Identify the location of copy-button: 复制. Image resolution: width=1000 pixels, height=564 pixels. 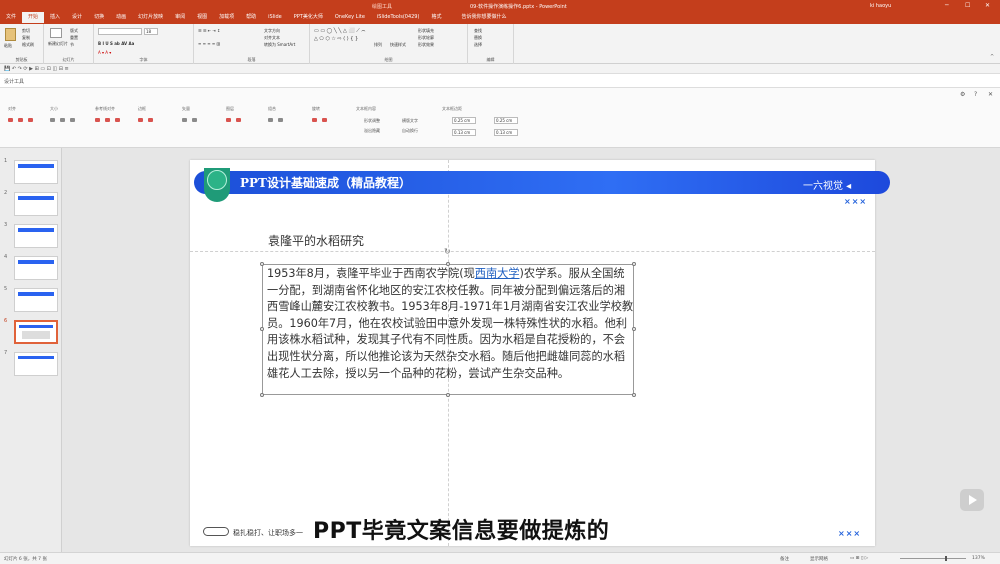
(26, 38).